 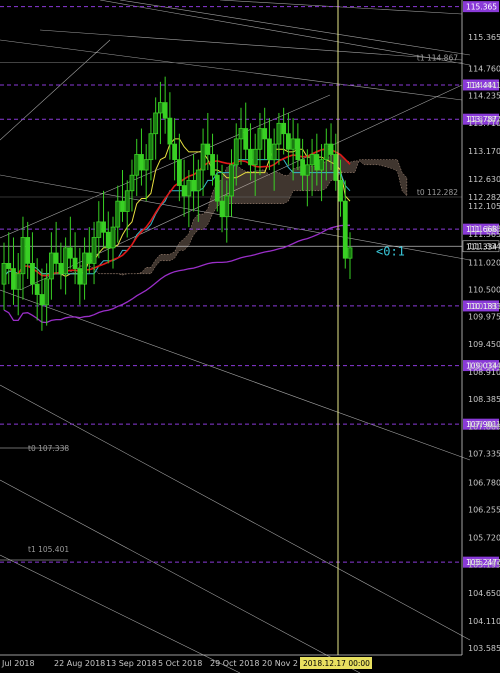 What do you see at coordinates (484, 482) in the screenshot?
I see `price-tick: 106.780` at bounding box center [484, 482].